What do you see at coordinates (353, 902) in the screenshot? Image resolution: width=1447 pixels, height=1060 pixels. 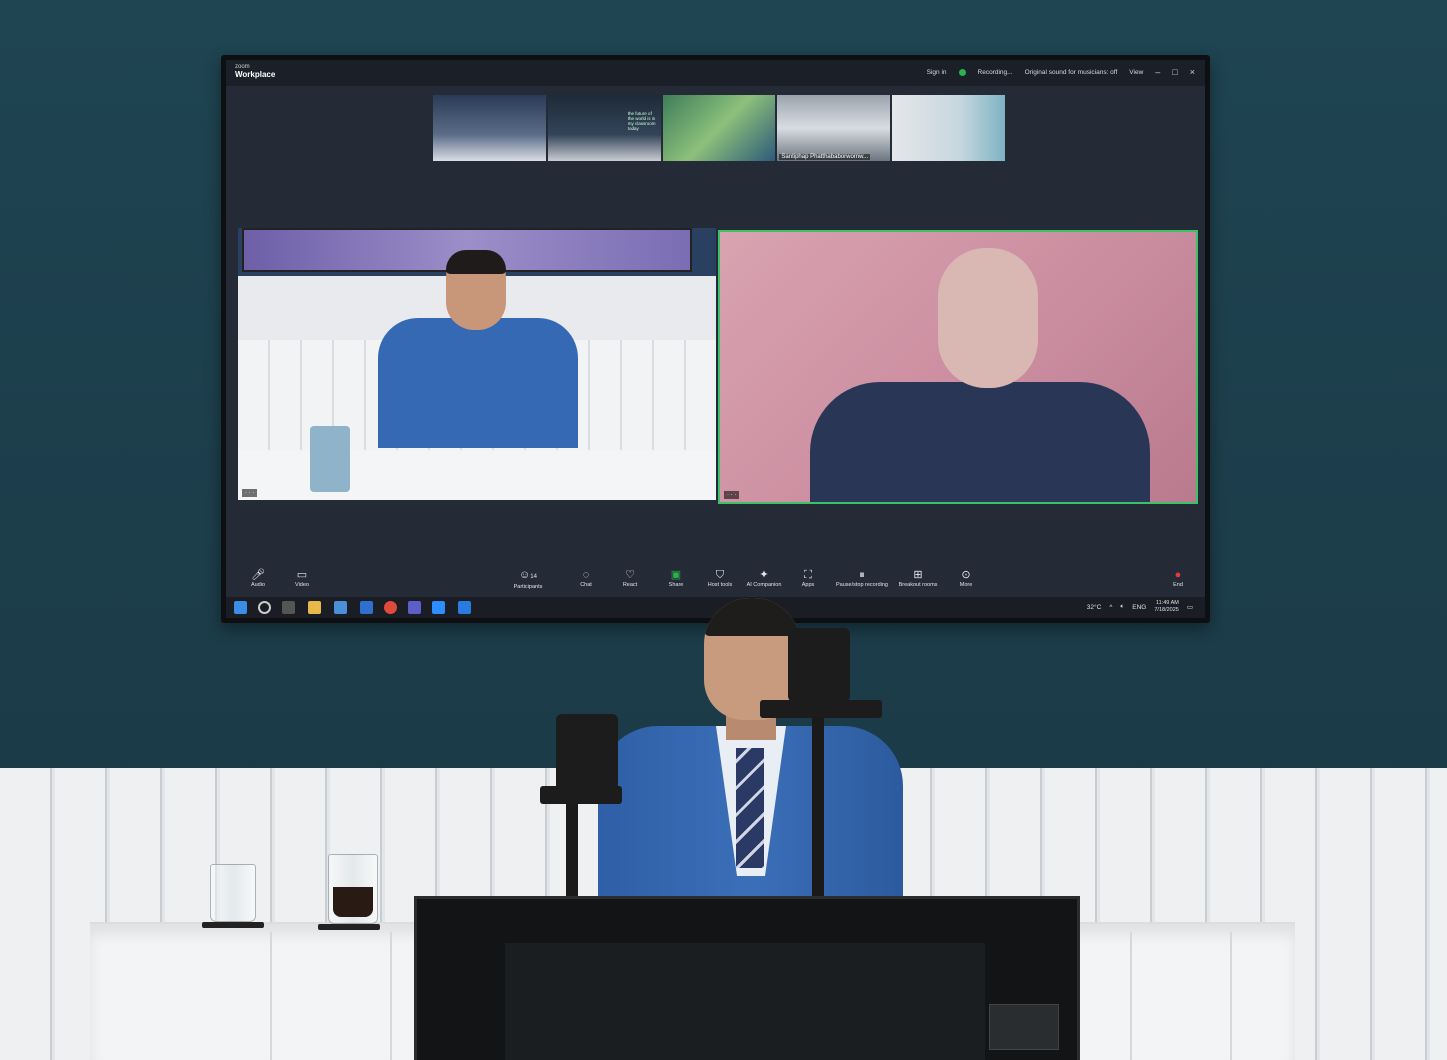 I see `coffee` at bounding box center [353, 902].